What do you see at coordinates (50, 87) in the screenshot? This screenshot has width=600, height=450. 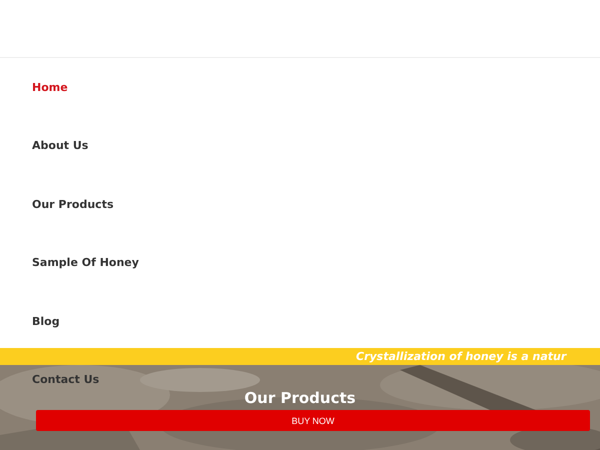 I see `nav-link: Home` at bounding box center [50, 87].